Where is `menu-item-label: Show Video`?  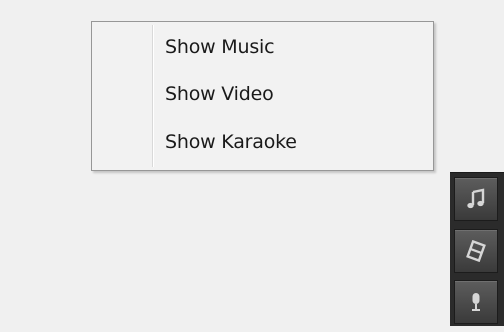 menu-item-label: Show Video is located at coordinates (219, 94).